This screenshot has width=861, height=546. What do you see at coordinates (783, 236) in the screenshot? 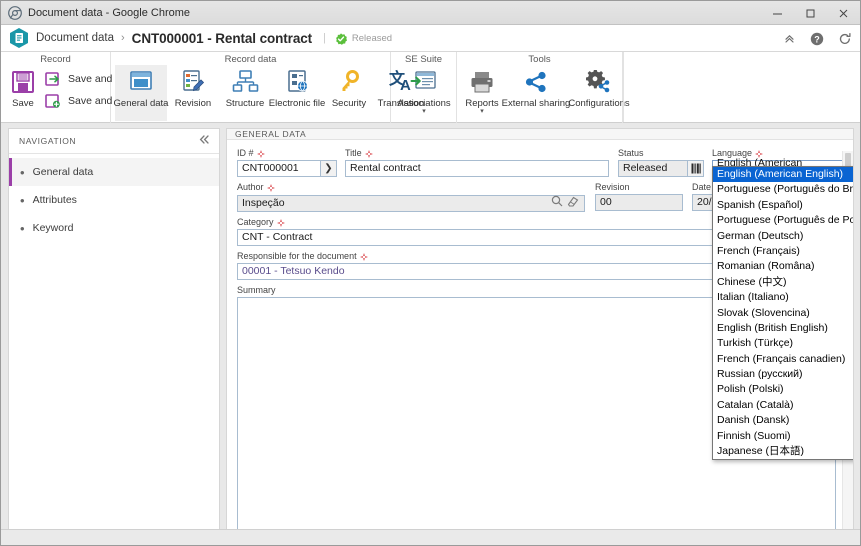
I see `language-option: German (Deutsch)` at bounding box center [783, 236].